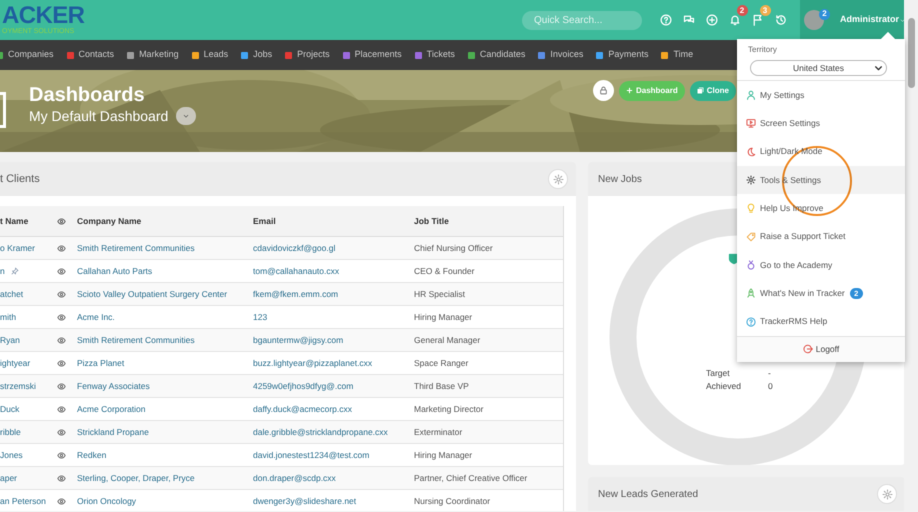  Describe the element at coordinates (431, 221) in the screenshot. I see `column-header: Job Title` at that location.